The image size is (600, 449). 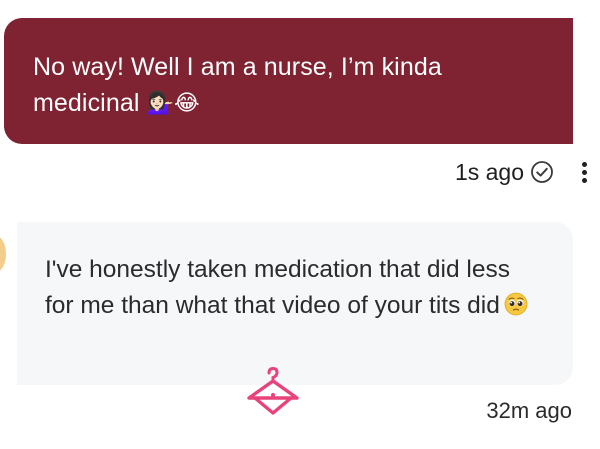 I want to click on more-vertical-icon, so click(x=584, y=173).